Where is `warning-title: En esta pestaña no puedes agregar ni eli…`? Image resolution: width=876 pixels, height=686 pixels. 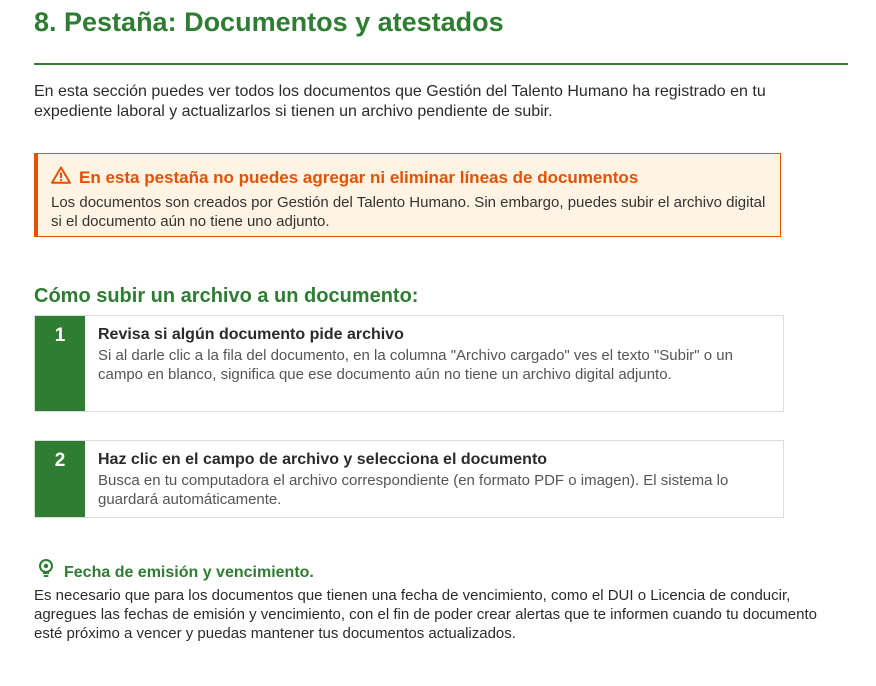
warning-title: En esta pestaña no puedes agregar ni eli… is located at coordinates (359, 177).